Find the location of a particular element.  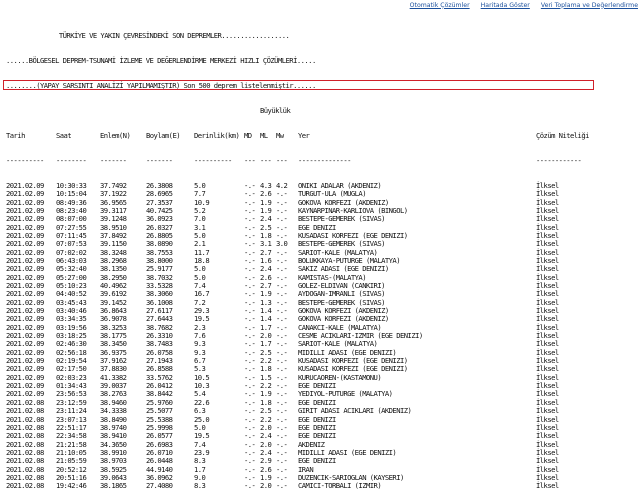

col-depth: Derinlik(km) is located at coordinates (217, 135).